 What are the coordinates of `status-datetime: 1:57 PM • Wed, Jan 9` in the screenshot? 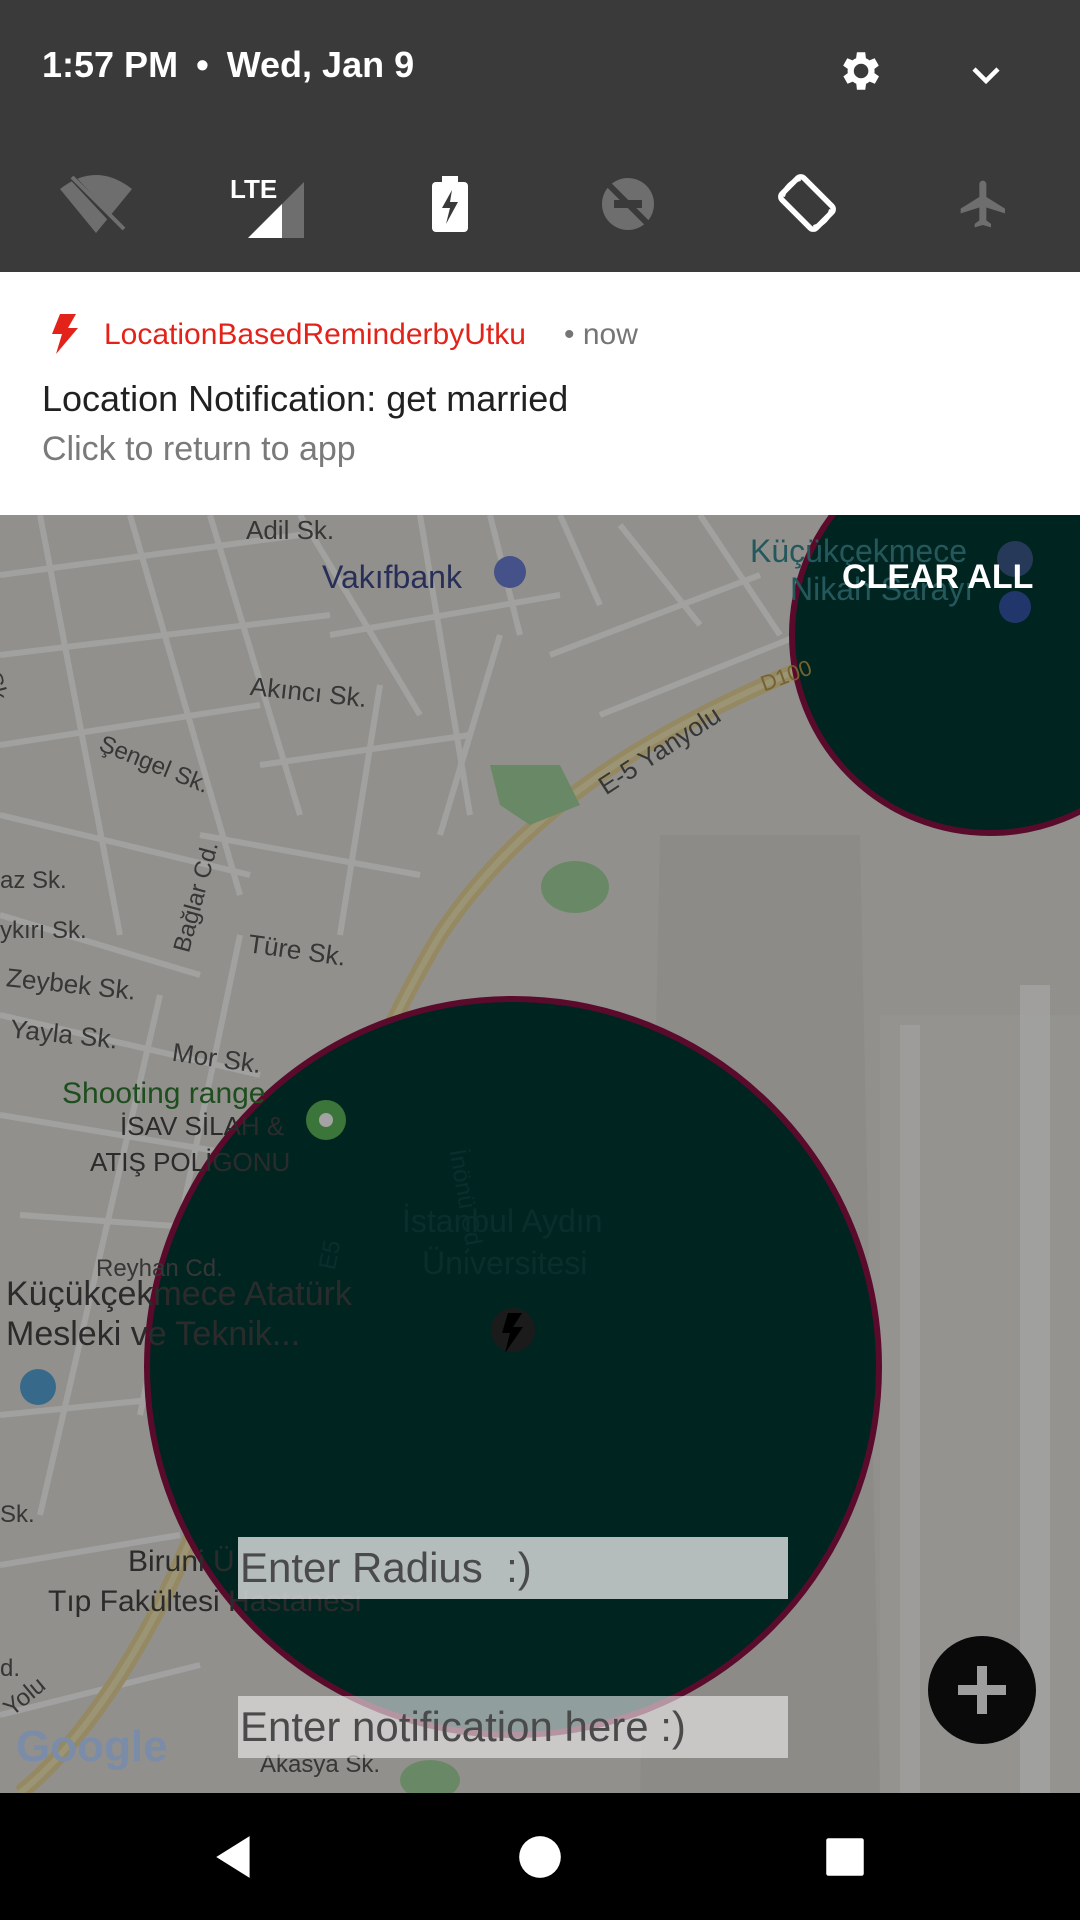 It's located at (228, 65).